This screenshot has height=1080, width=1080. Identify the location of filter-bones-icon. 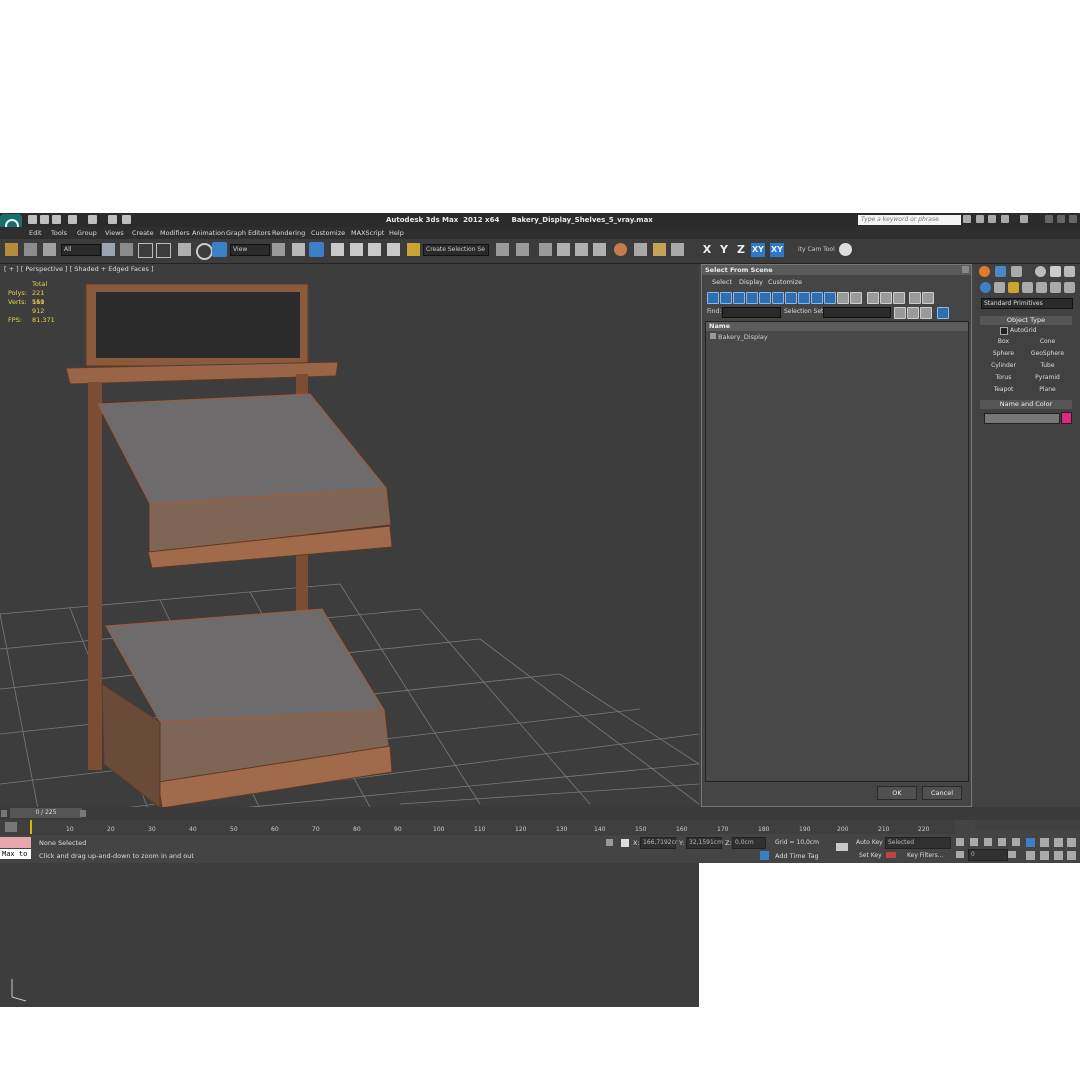
(817, 298).